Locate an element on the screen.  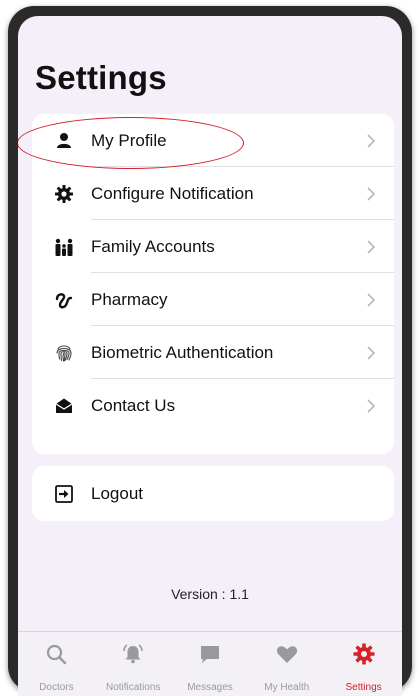
logout-icon is located at coordinates (64, 494).